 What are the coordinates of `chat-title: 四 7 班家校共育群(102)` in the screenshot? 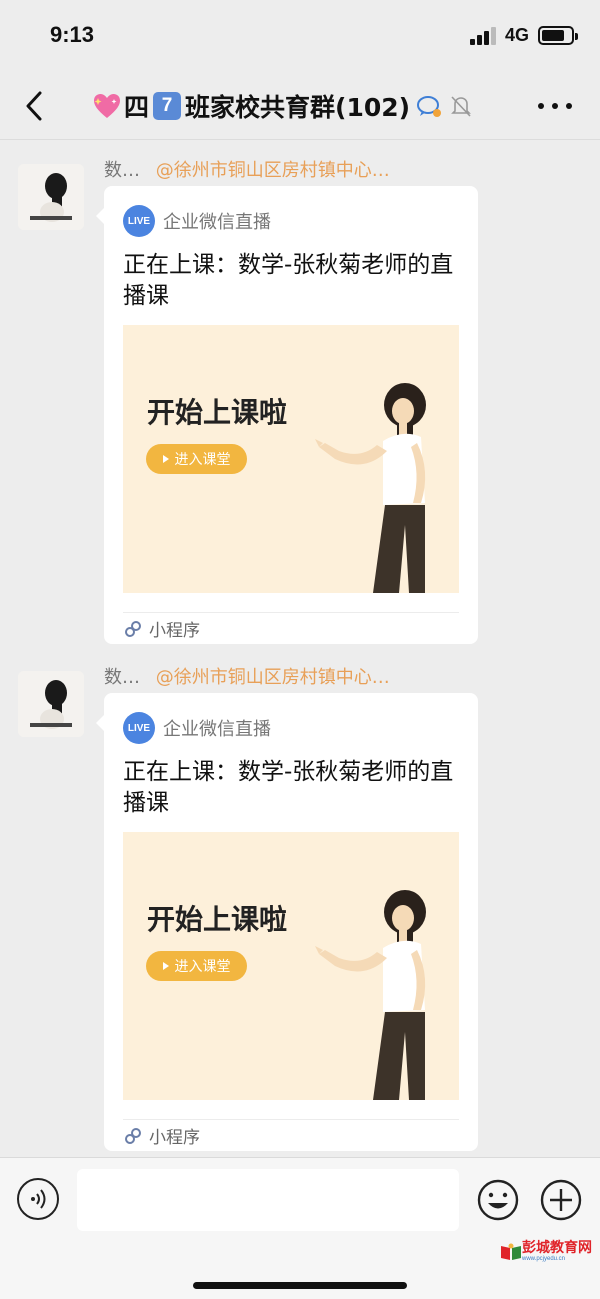 It's located at (283, 106).